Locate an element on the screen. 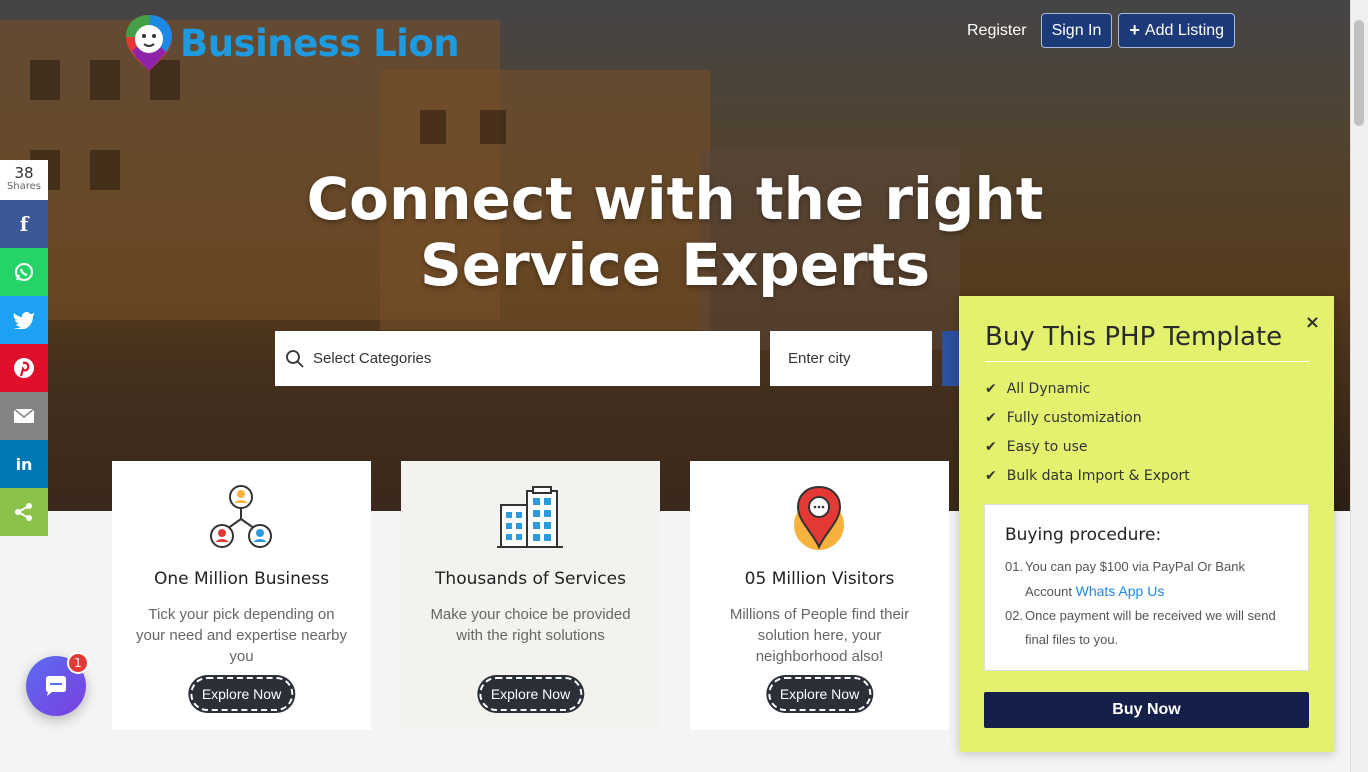 The height and width of the screenshot is (772, 1368). facebook-icon: f is located at coordinates (24, 224).